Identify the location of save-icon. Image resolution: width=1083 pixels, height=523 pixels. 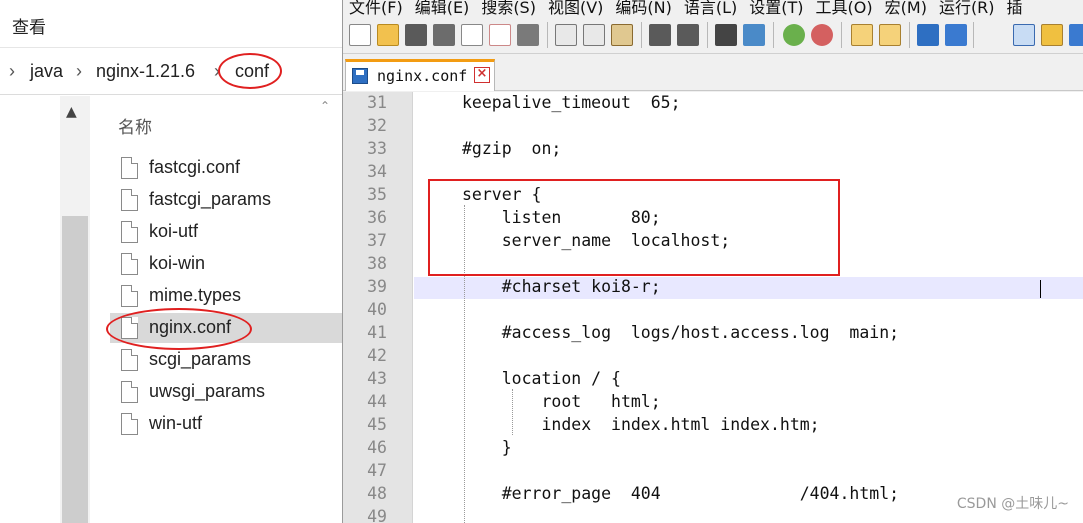
(416, 35).